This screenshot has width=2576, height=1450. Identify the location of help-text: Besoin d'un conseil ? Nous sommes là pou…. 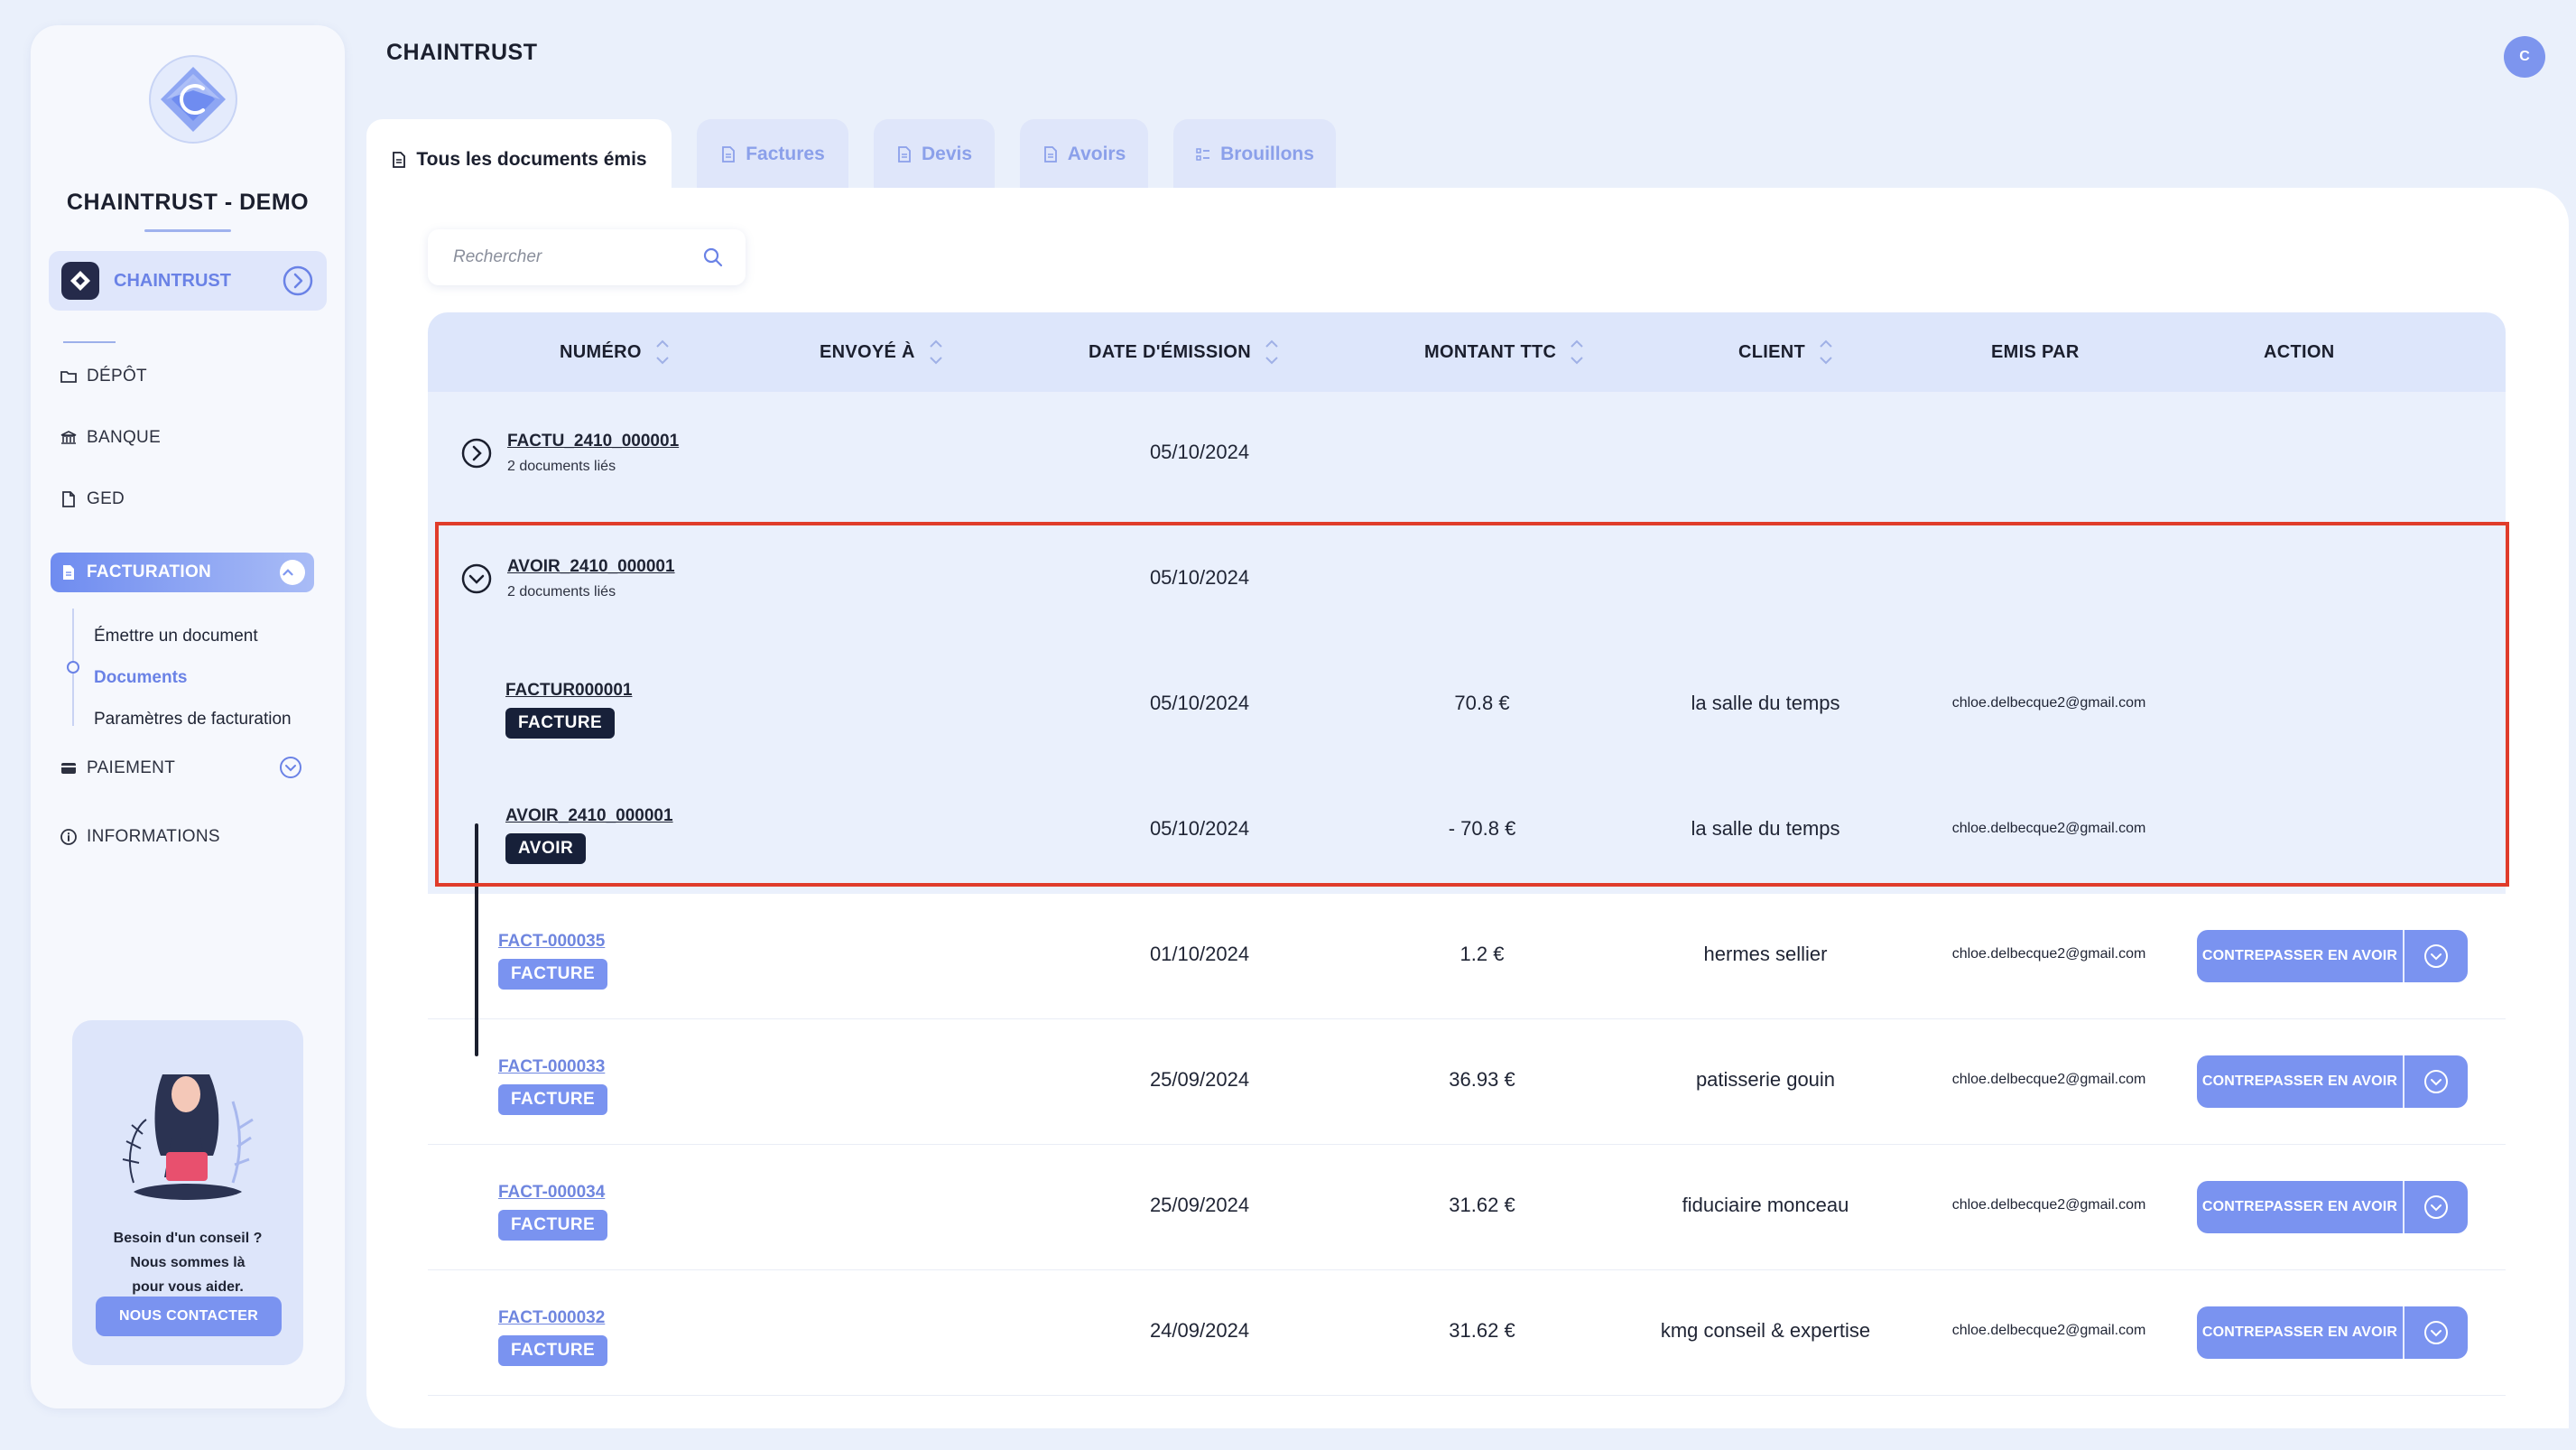
(188, 1263).